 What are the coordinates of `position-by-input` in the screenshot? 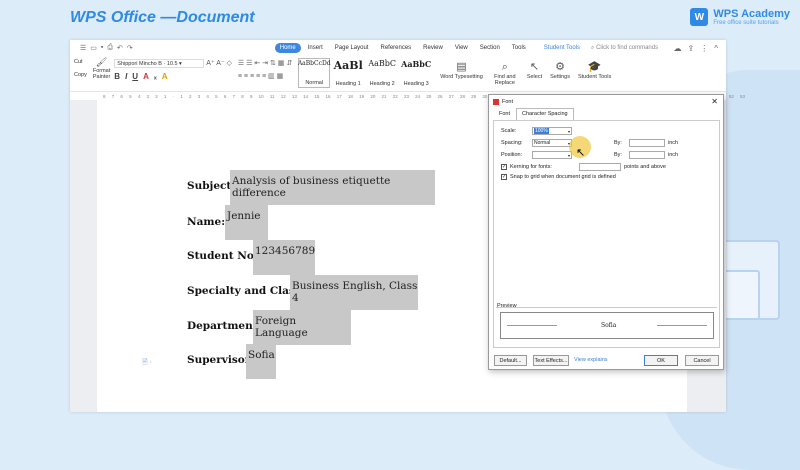 It's located at (647, 155).